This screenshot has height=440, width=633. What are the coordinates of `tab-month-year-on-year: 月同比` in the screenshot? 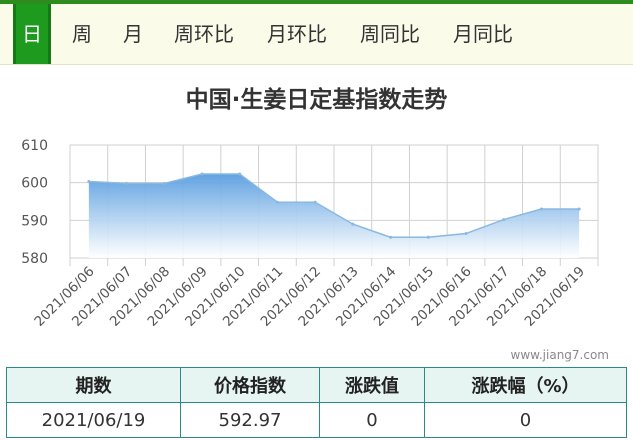 It's located at (483, 34).